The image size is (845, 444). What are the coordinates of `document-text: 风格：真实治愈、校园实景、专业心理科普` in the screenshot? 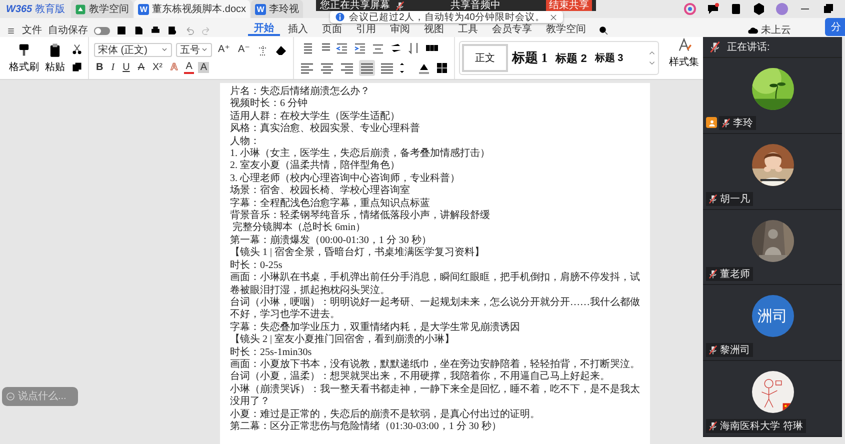 It's located at (325, 129).